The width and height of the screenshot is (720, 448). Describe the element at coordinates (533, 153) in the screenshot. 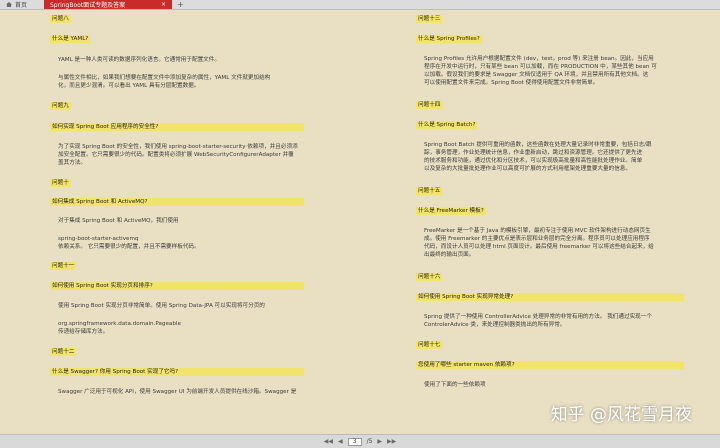

I see `para-q14-2: 踪，事务管理，作业处理统计信息，作业重新启动，跳过和资源管理。它还提供了更先进` at that location.